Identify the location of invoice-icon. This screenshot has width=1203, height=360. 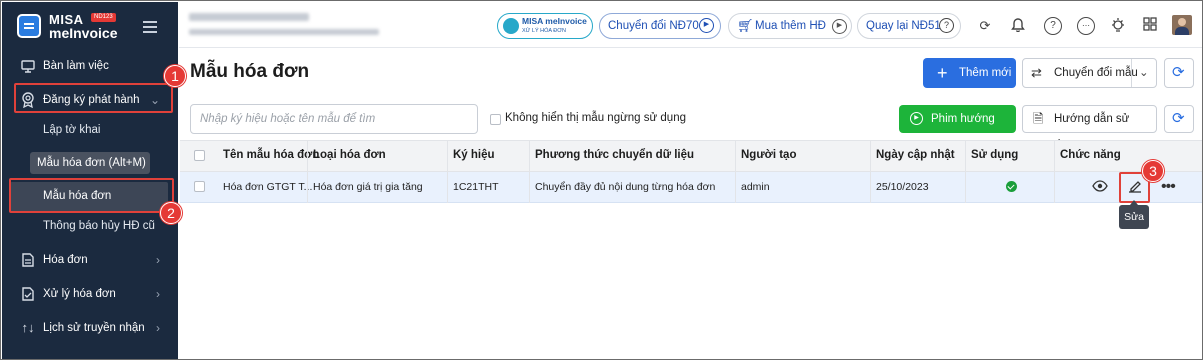
(28, 261).